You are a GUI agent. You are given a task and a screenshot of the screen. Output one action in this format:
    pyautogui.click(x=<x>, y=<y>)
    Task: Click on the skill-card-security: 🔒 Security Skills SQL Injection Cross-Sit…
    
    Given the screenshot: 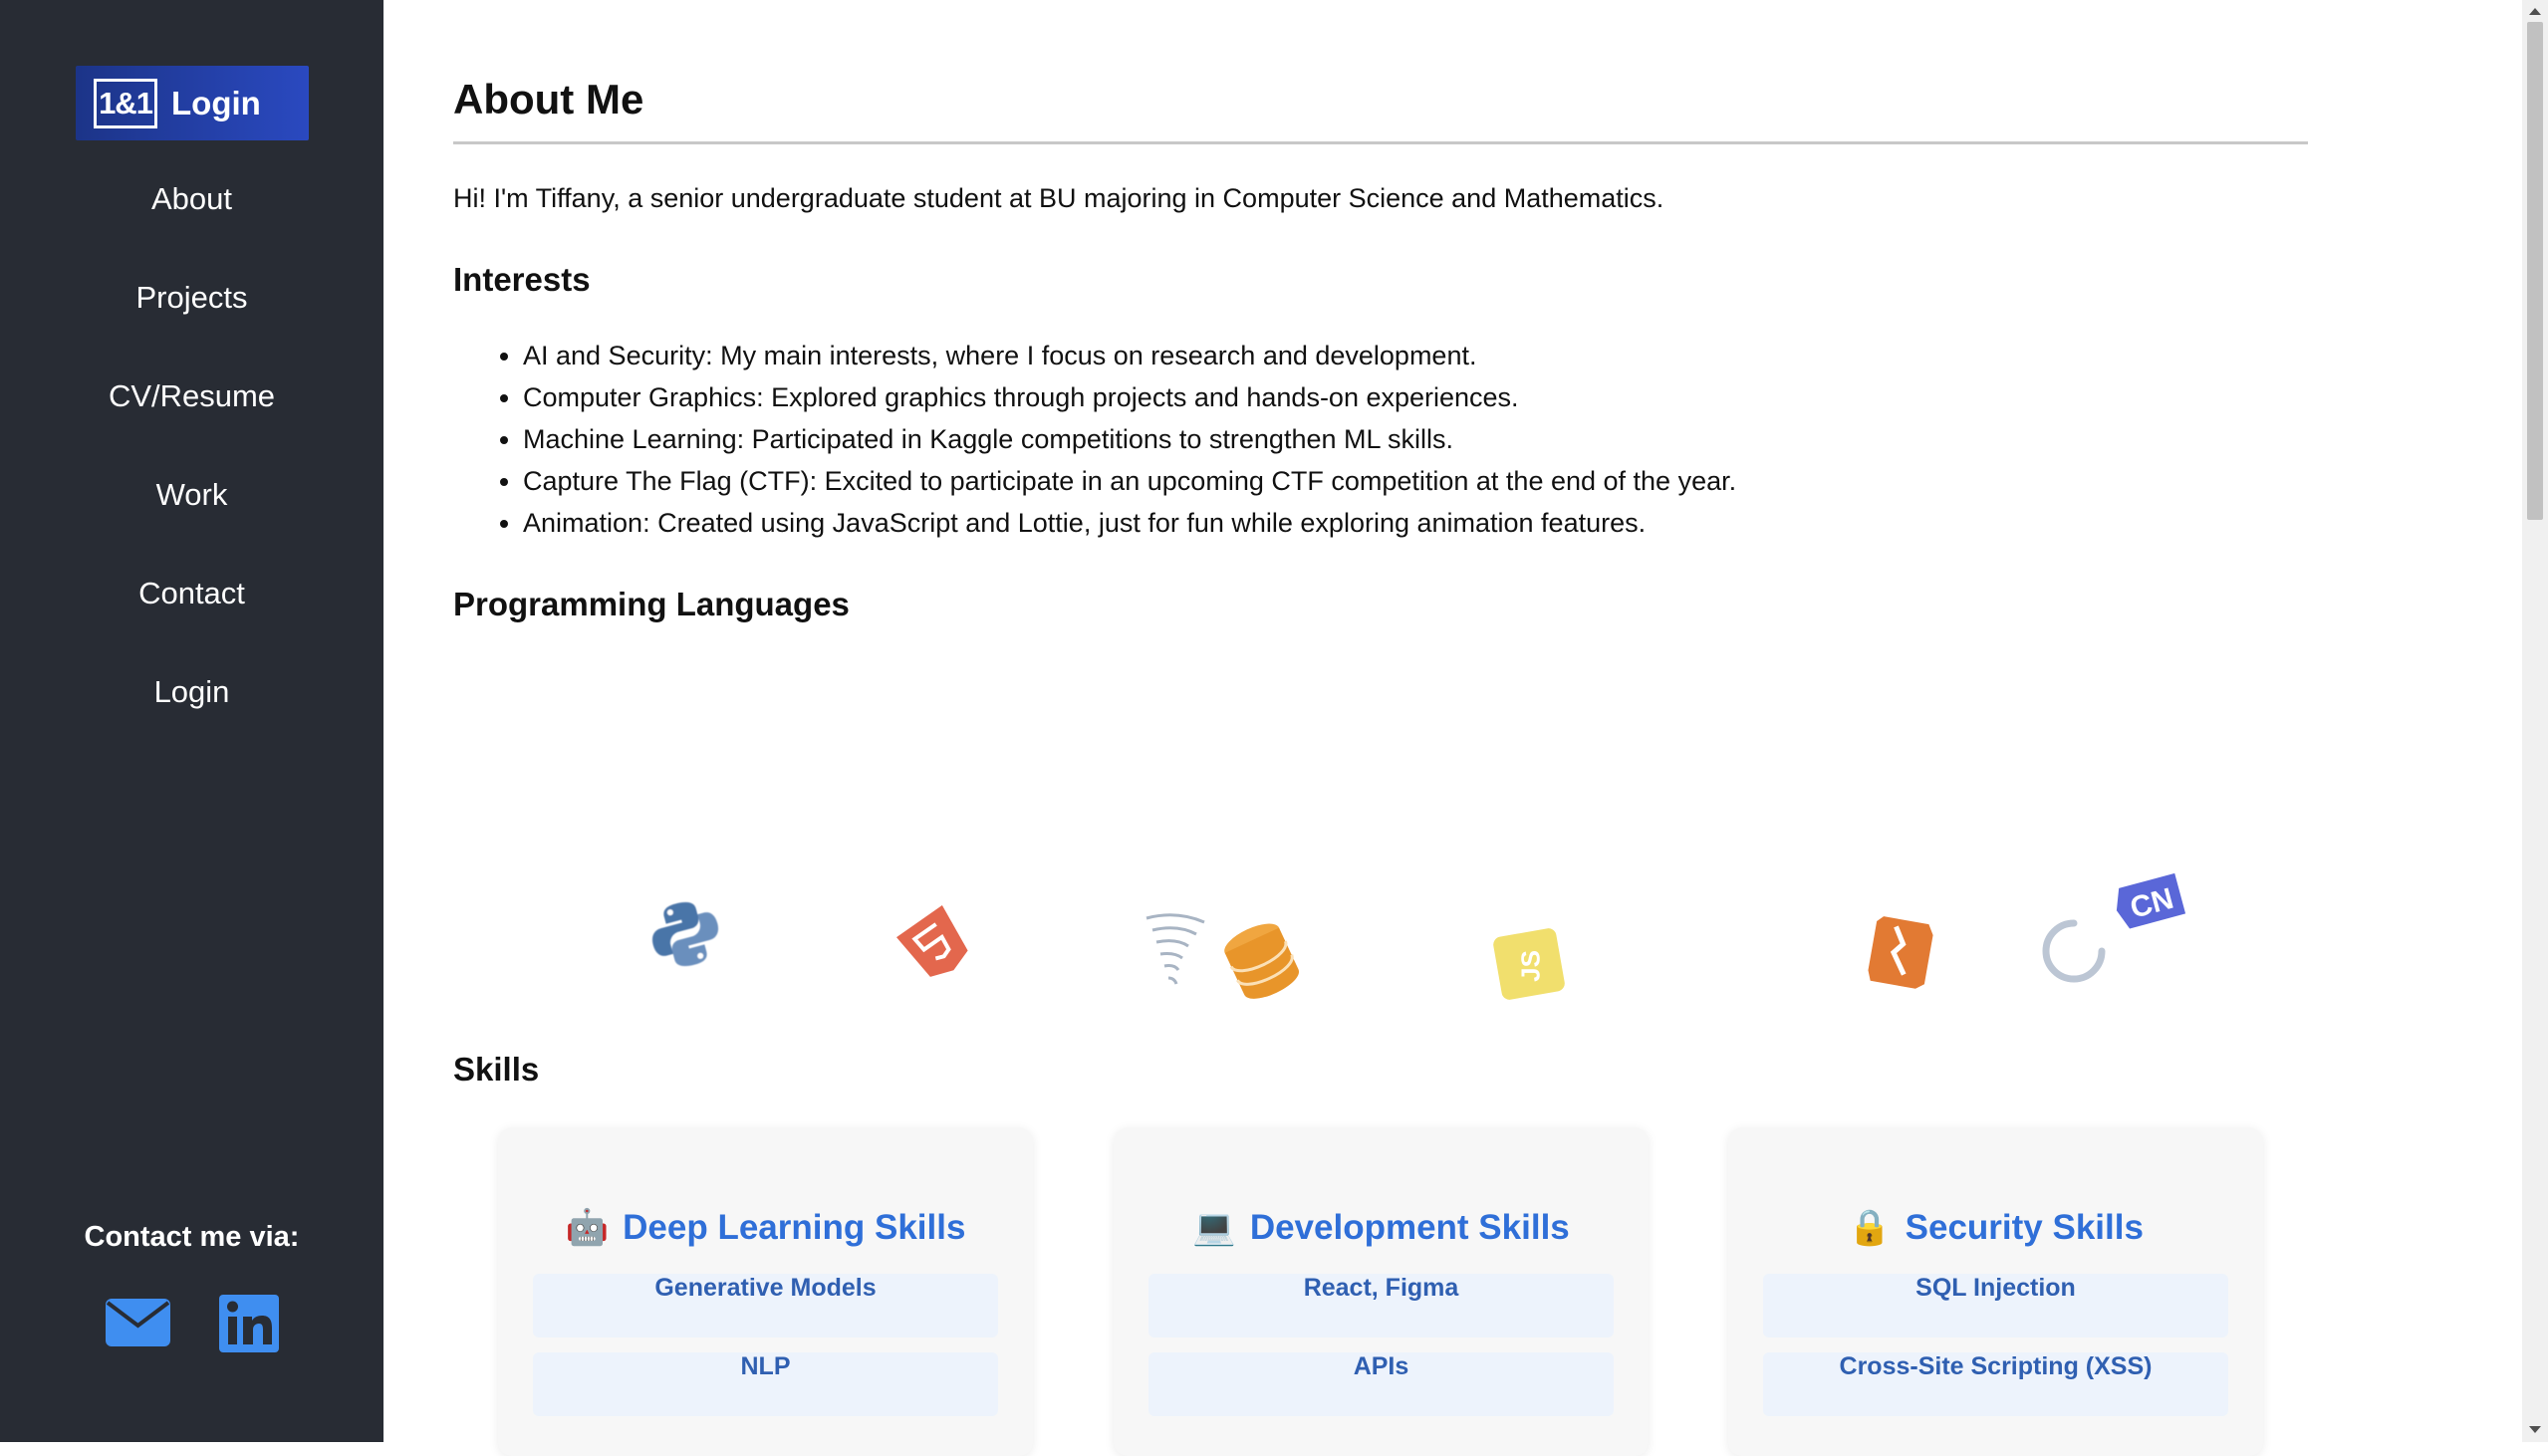 What is the action you would take?
    pyautogui.click(x=1996, y=1291)
    